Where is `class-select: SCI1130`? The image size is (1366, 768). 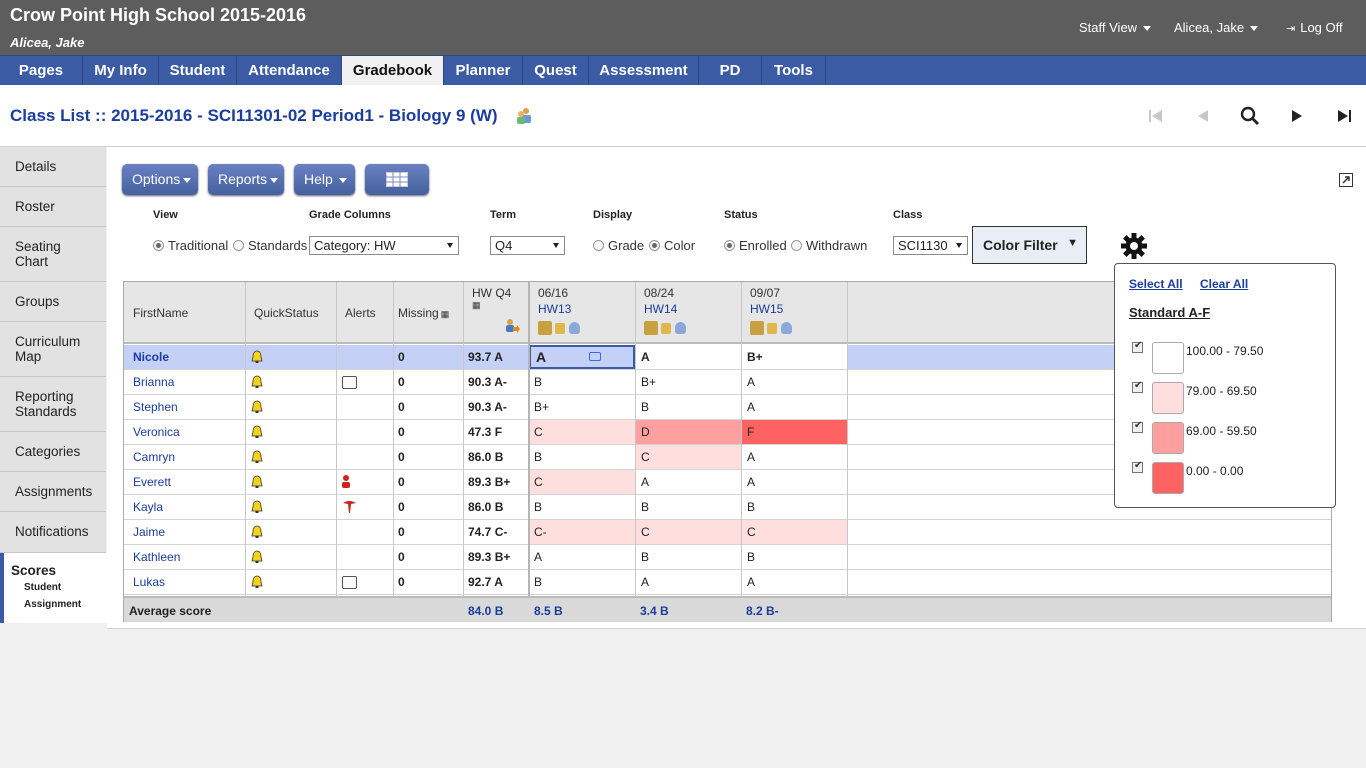 class-select: SCI1130 is located at coordinates (930, 245).